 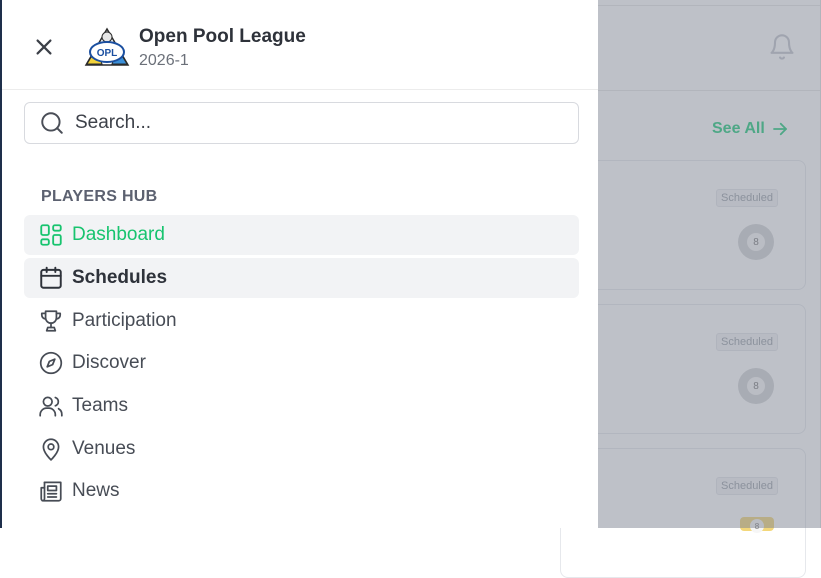 I want to click on nav-item-teams: Teams, so click(x=301, y=406).